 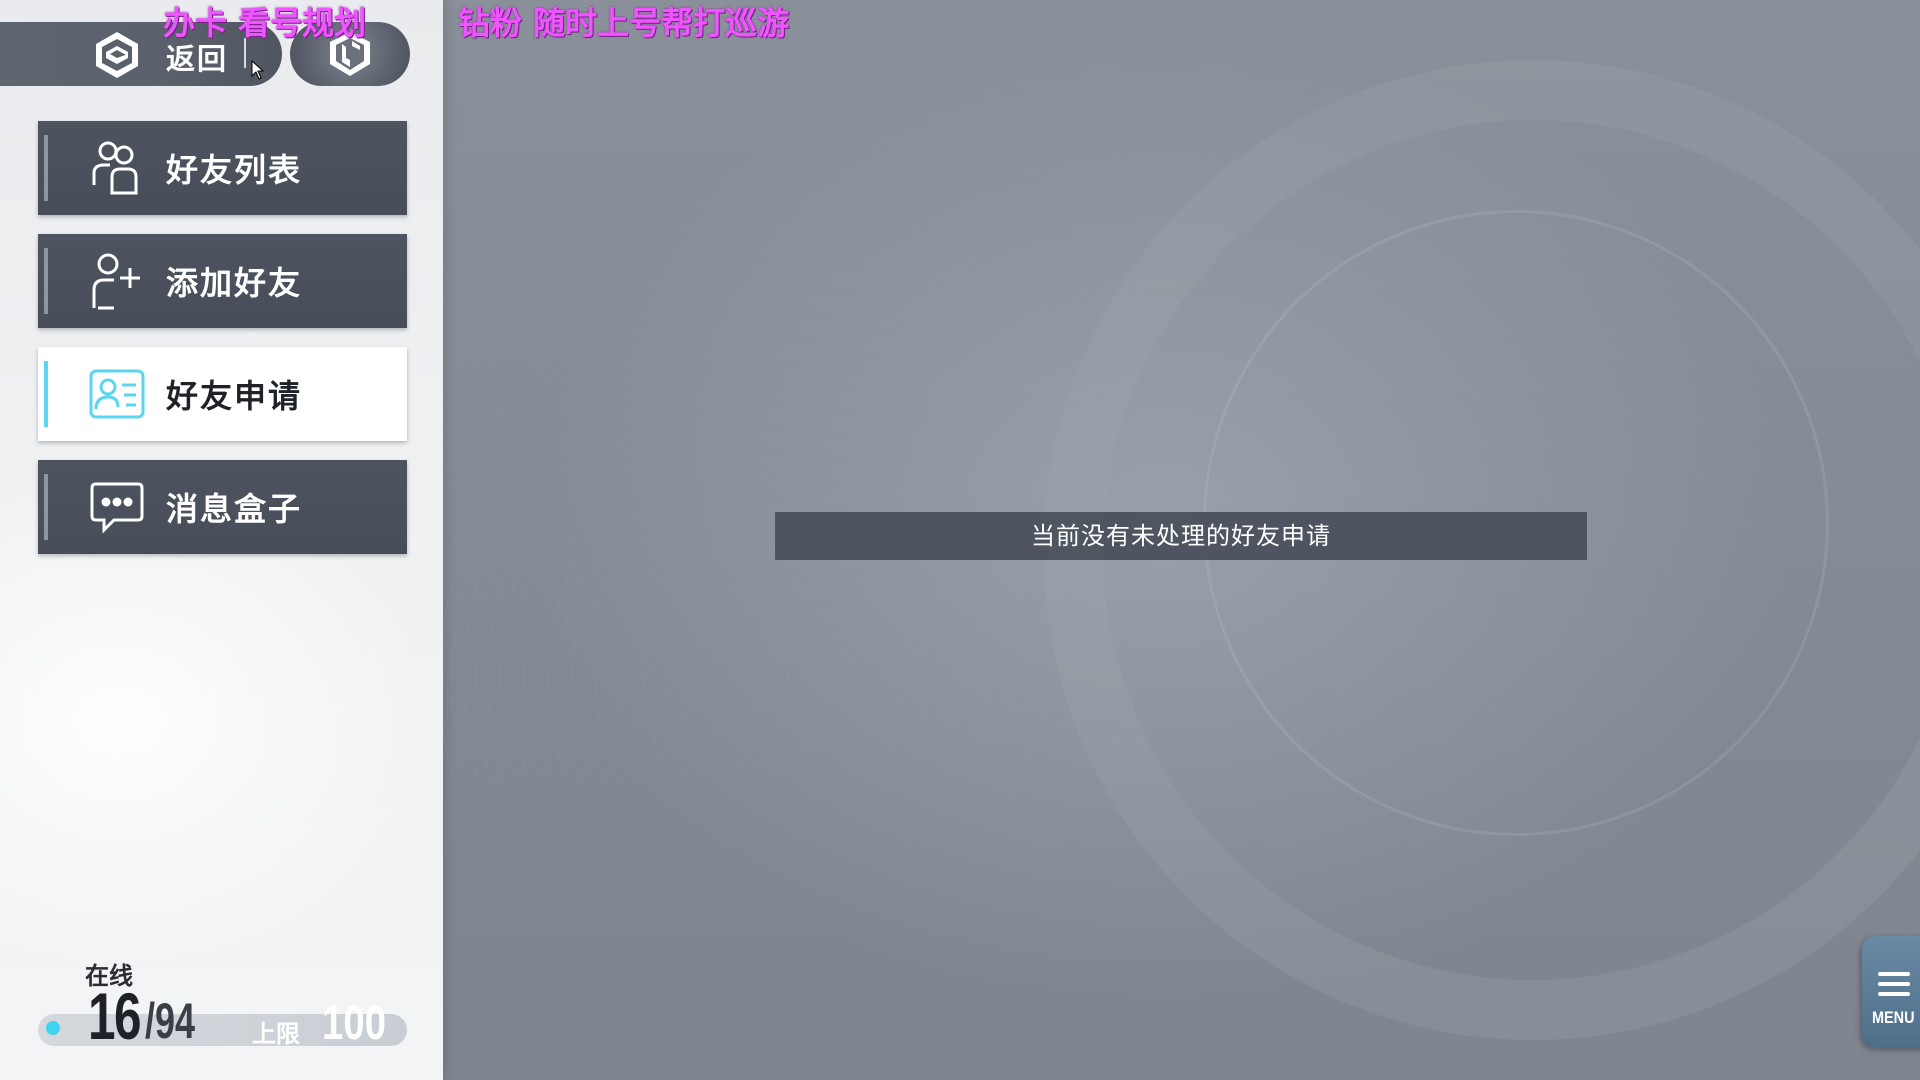 I want to click on mouse-cursor-icon, so click(x=258, y=70).